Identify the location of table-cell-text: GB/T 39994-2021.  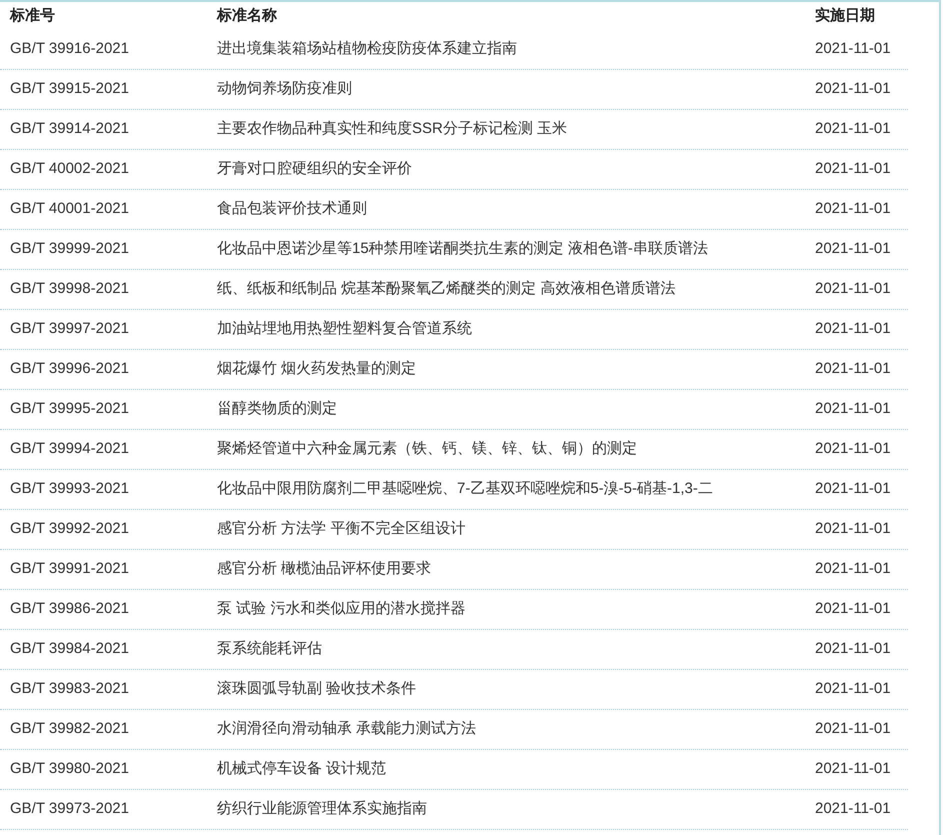
(69, 449).